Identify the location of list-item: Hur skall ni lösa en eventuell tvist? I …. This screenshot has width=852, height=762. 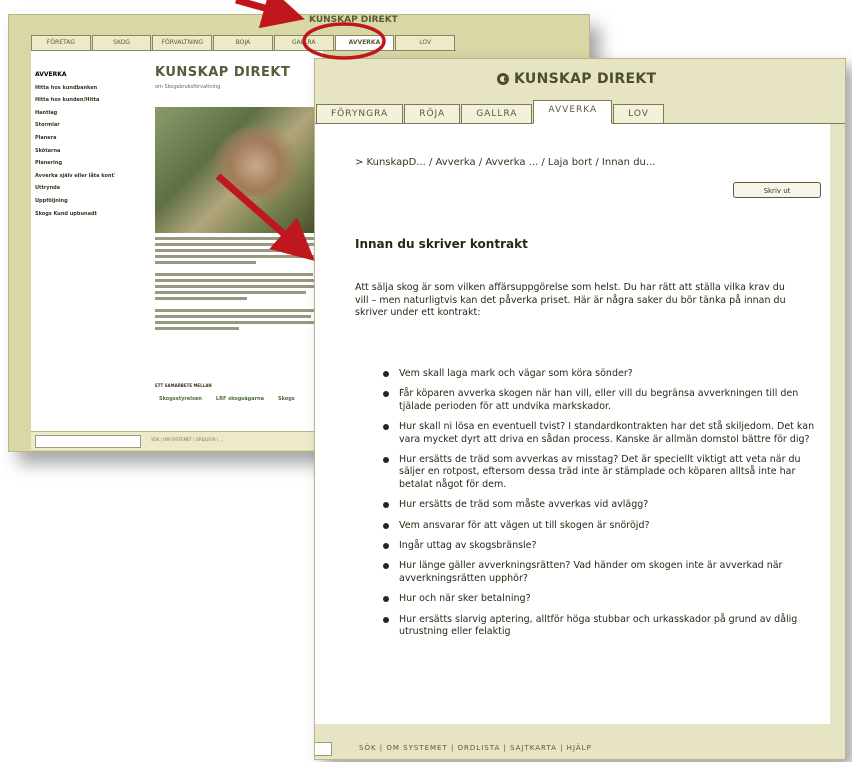
(603, 433).